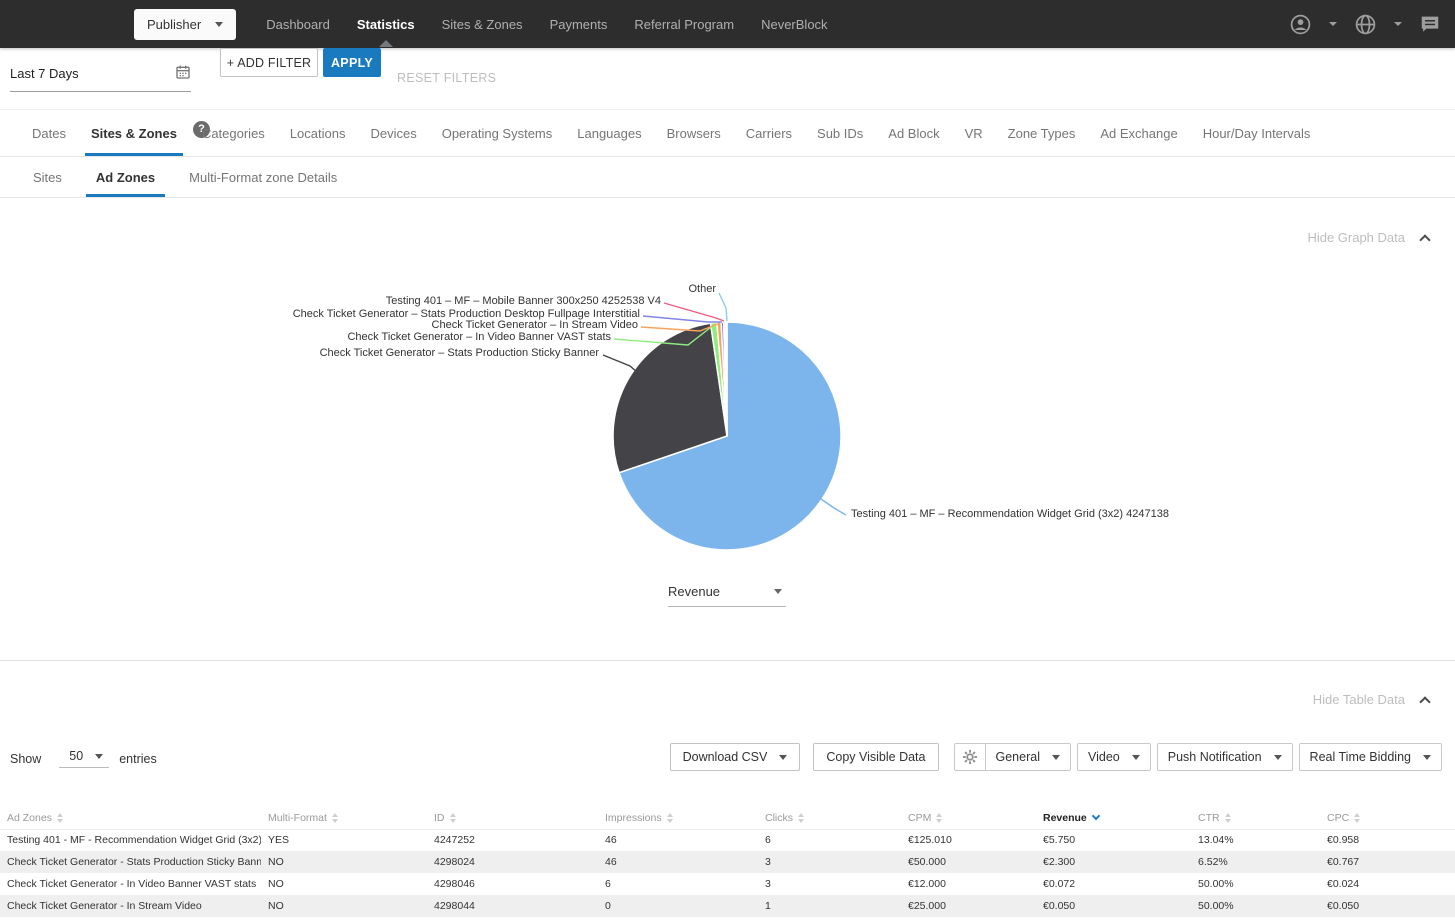 This screenshot has height=921, width=1455. I want to click on subtab-ad-zones: Ad Zones, so click(125, 177).